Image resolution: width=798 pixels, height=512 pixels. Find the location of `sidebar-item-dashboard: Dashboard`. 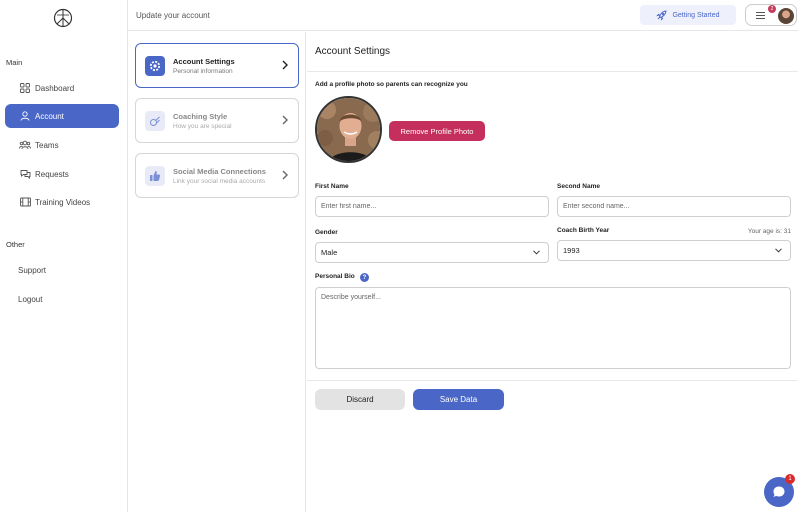

sidebar-item-dashboard: Dashboard is located at coordinates (62, 88).